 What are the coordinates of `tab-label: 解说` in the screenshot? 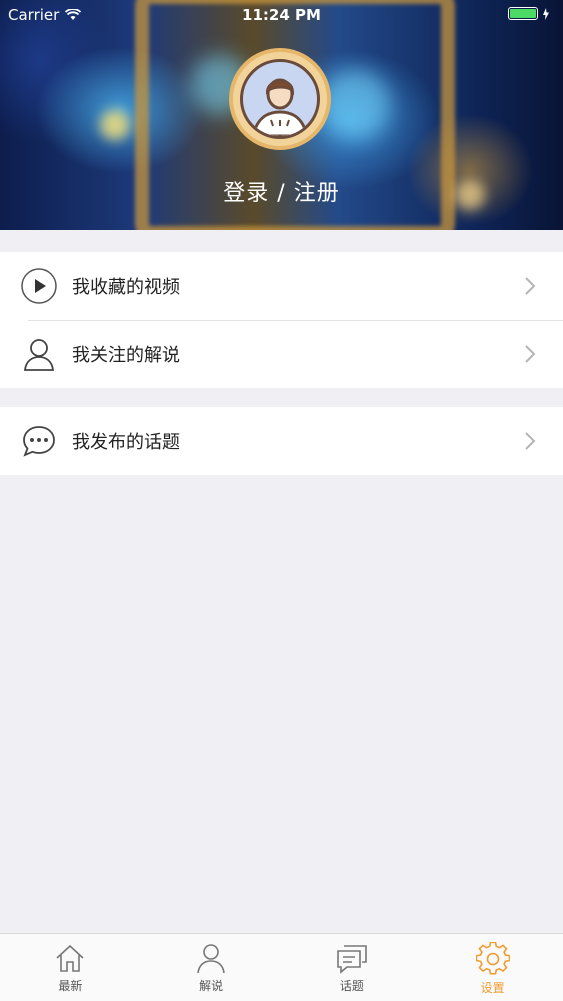 It's located at (211, 986).